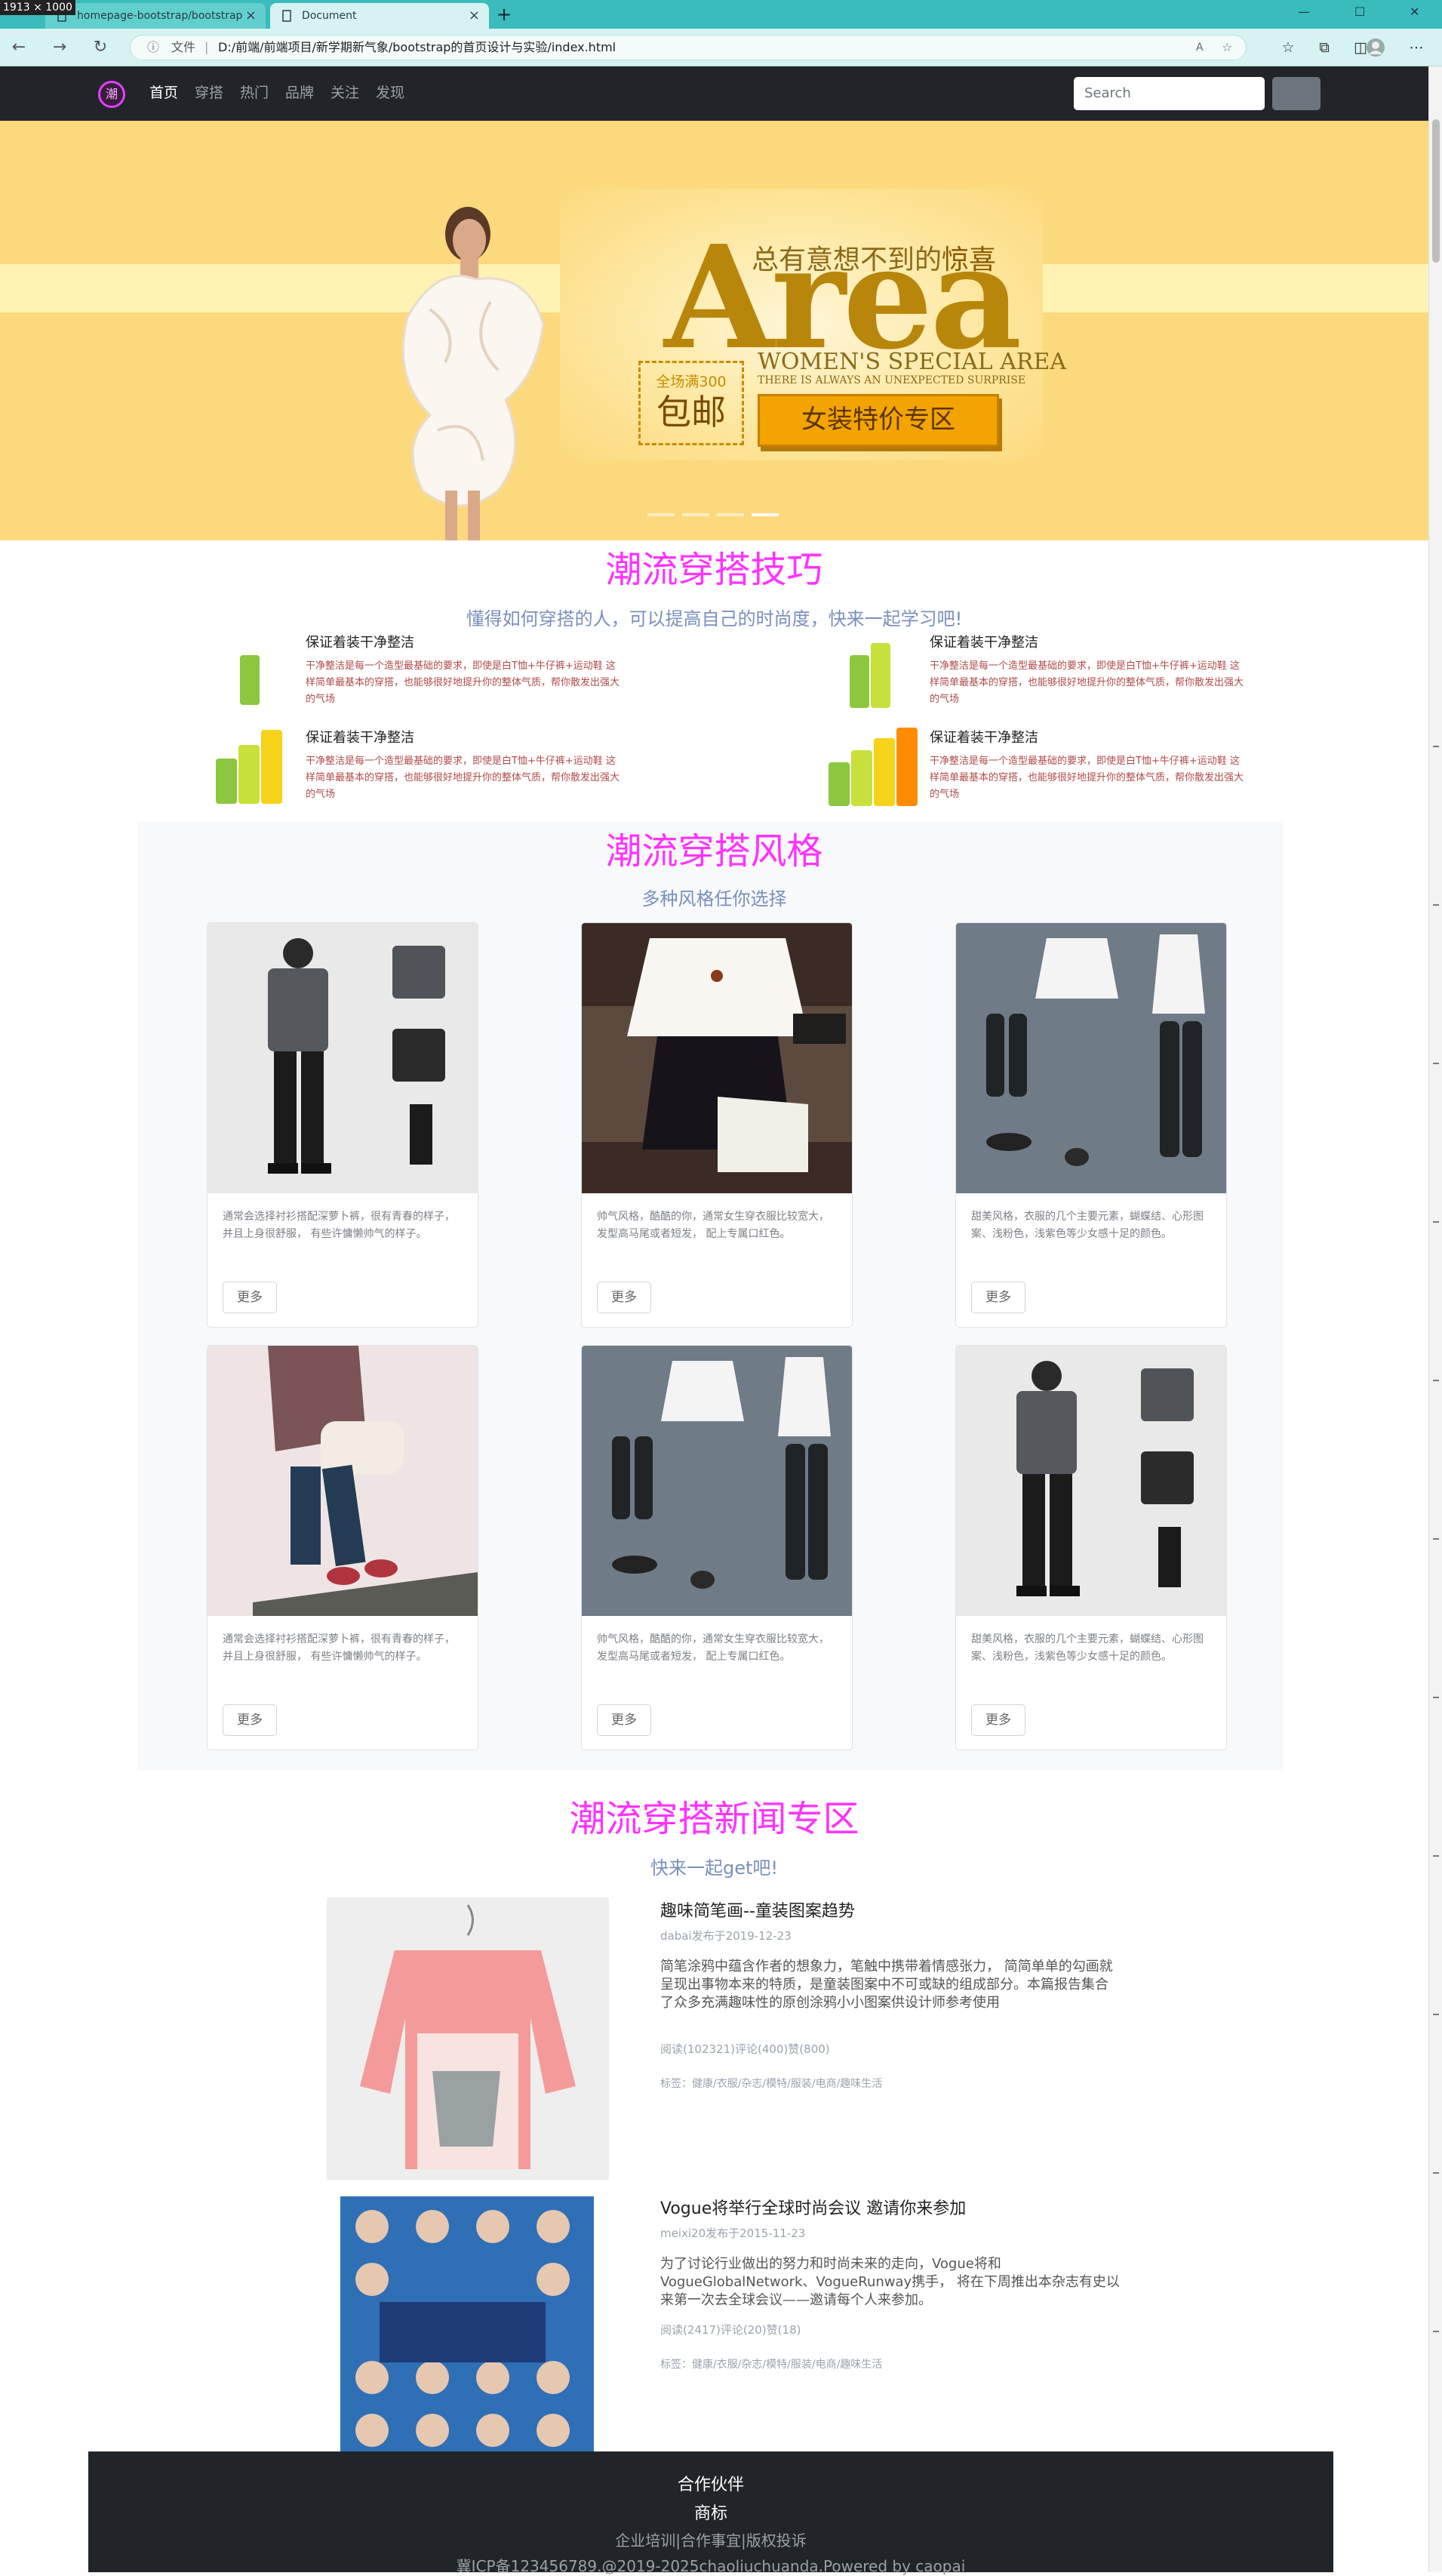 The height and width of the screenshot is (2576, 1442). Describe the element at coordinates (209, 93) in the screenshot. I see `nav-link-outfit: 穿搭` at that location.